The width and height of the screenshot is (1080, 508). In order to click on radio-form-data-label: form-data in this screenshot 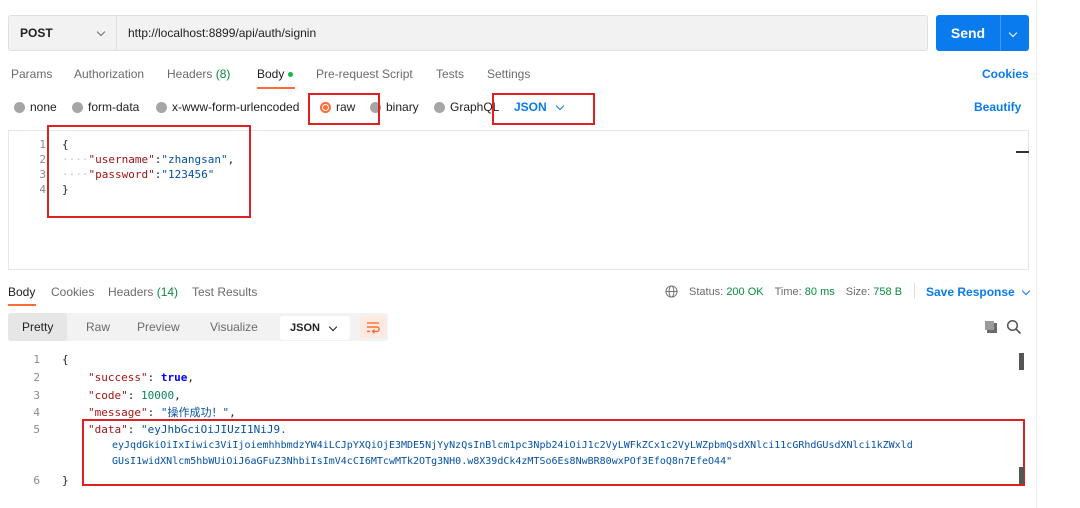, I will do `click(114, 107)`.